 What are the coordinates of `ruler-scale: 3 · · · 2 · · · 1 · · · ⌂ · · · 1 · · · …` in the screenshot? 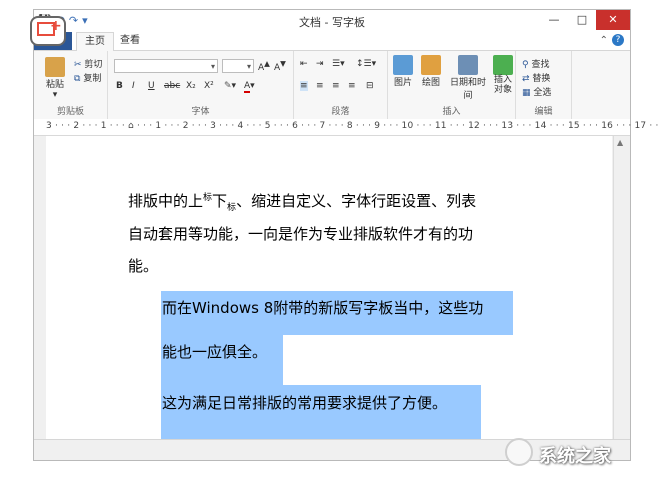 It's located at (353, 126).